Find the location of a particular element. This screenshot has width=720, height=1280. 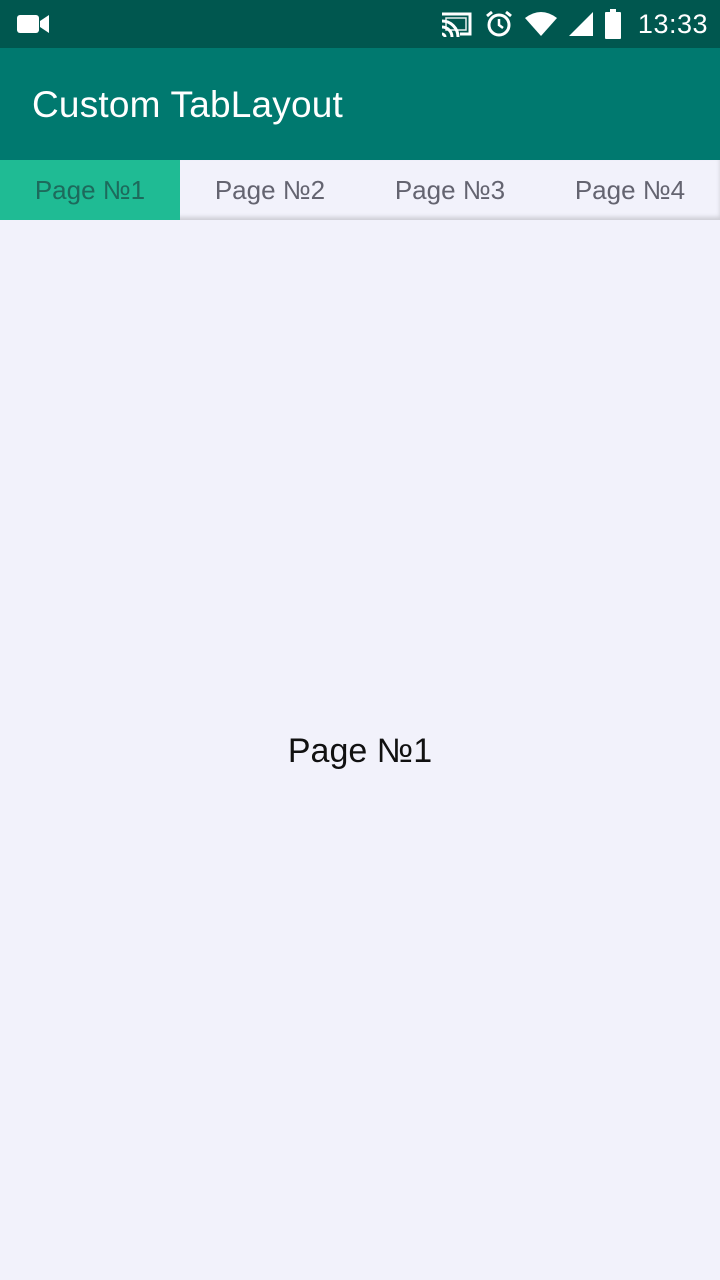

tab-page-3: Page №3 is located at coordinates (450, 190).